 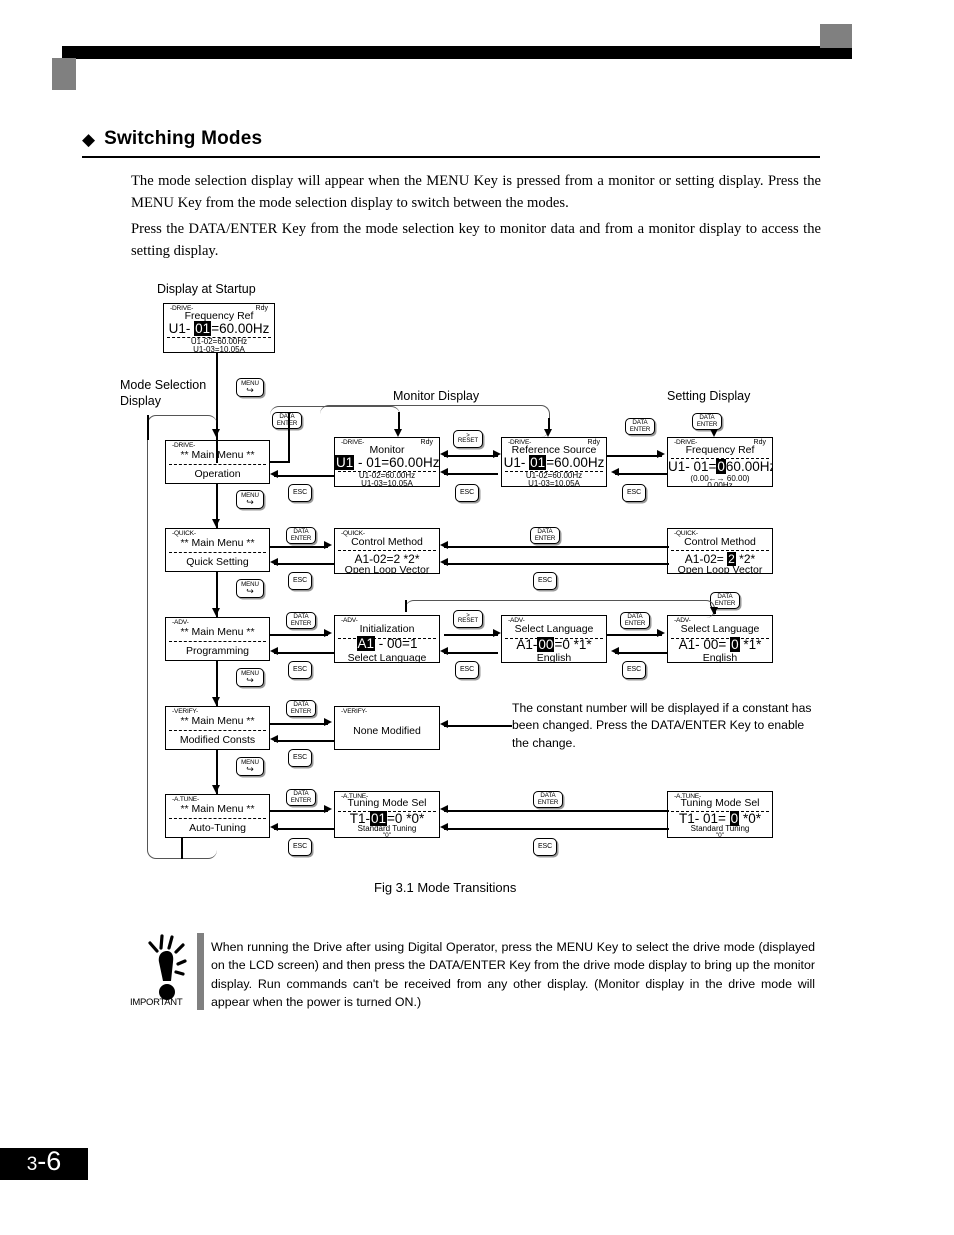 What do you see at coordinates (704, 644) in the screenshot?
I see `lcd-line-pre: A1- 00=` at bounding box center [704, 644].